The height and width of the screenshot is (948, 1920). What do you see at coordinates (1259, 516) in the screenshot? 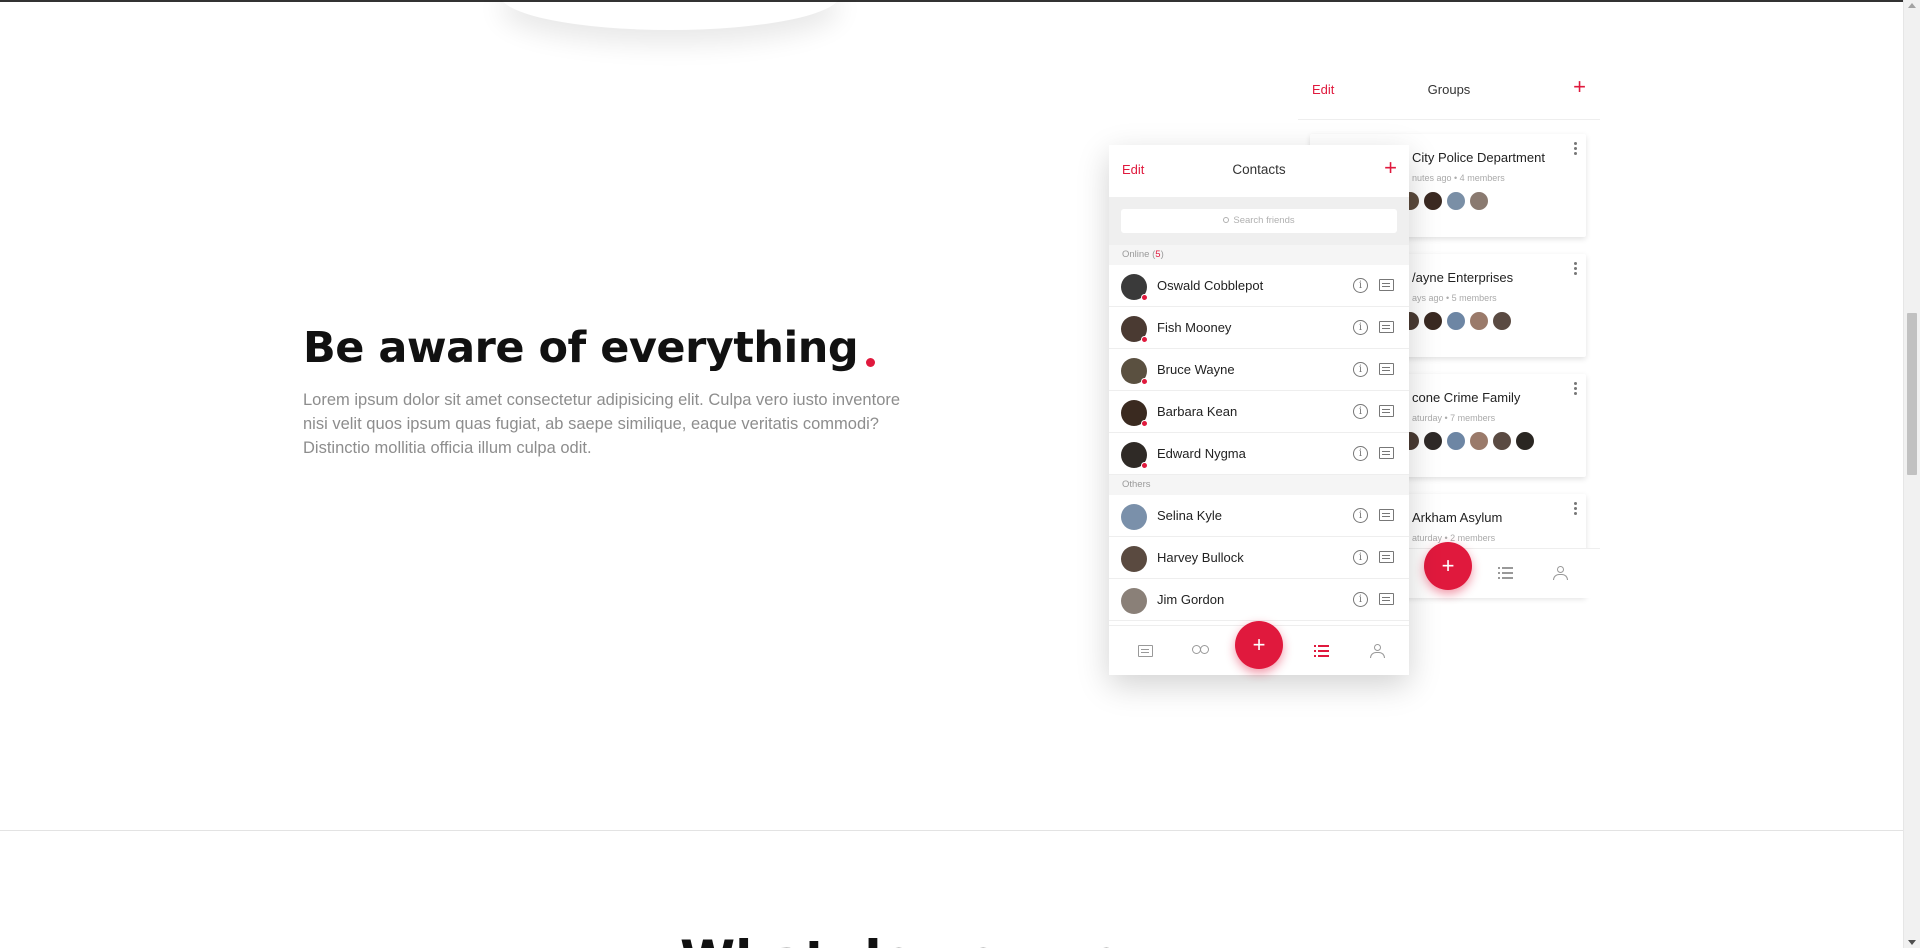
I see `contact-row: Selina Kyle i` at bounding box center [1259, 516].